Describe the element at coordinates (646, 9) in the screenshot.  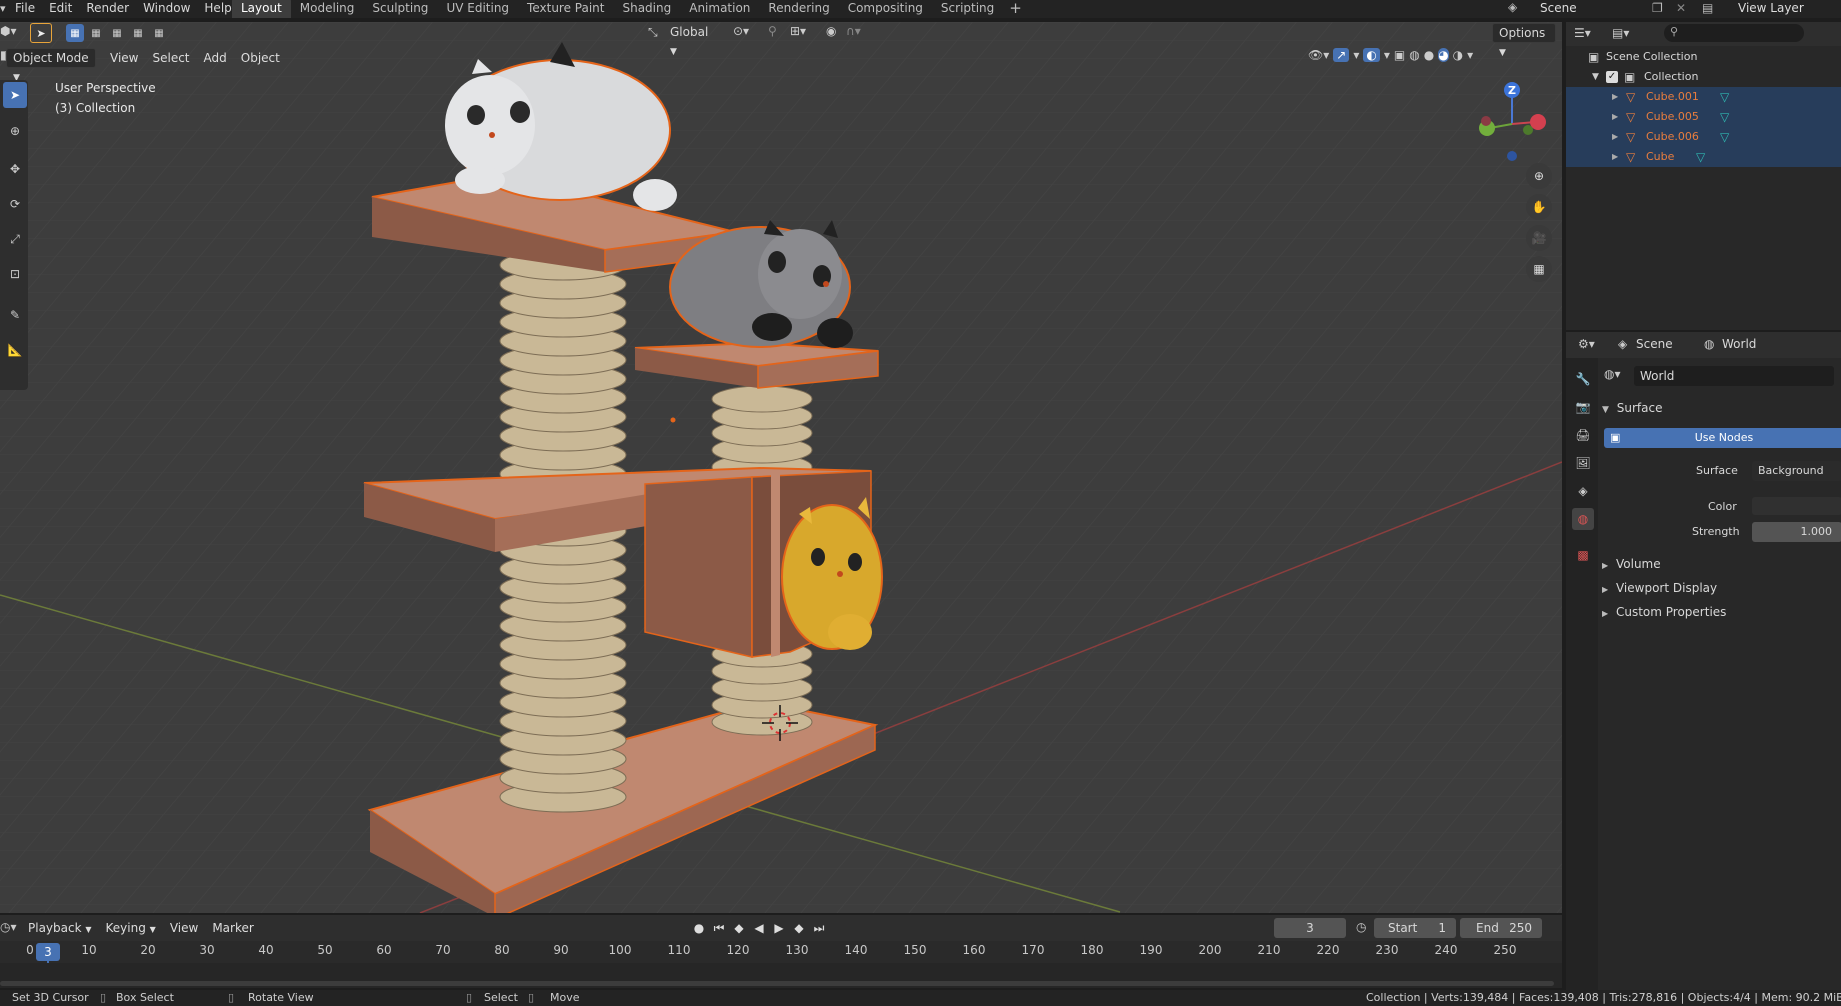
I see `tab-shading: Shading` at that location.